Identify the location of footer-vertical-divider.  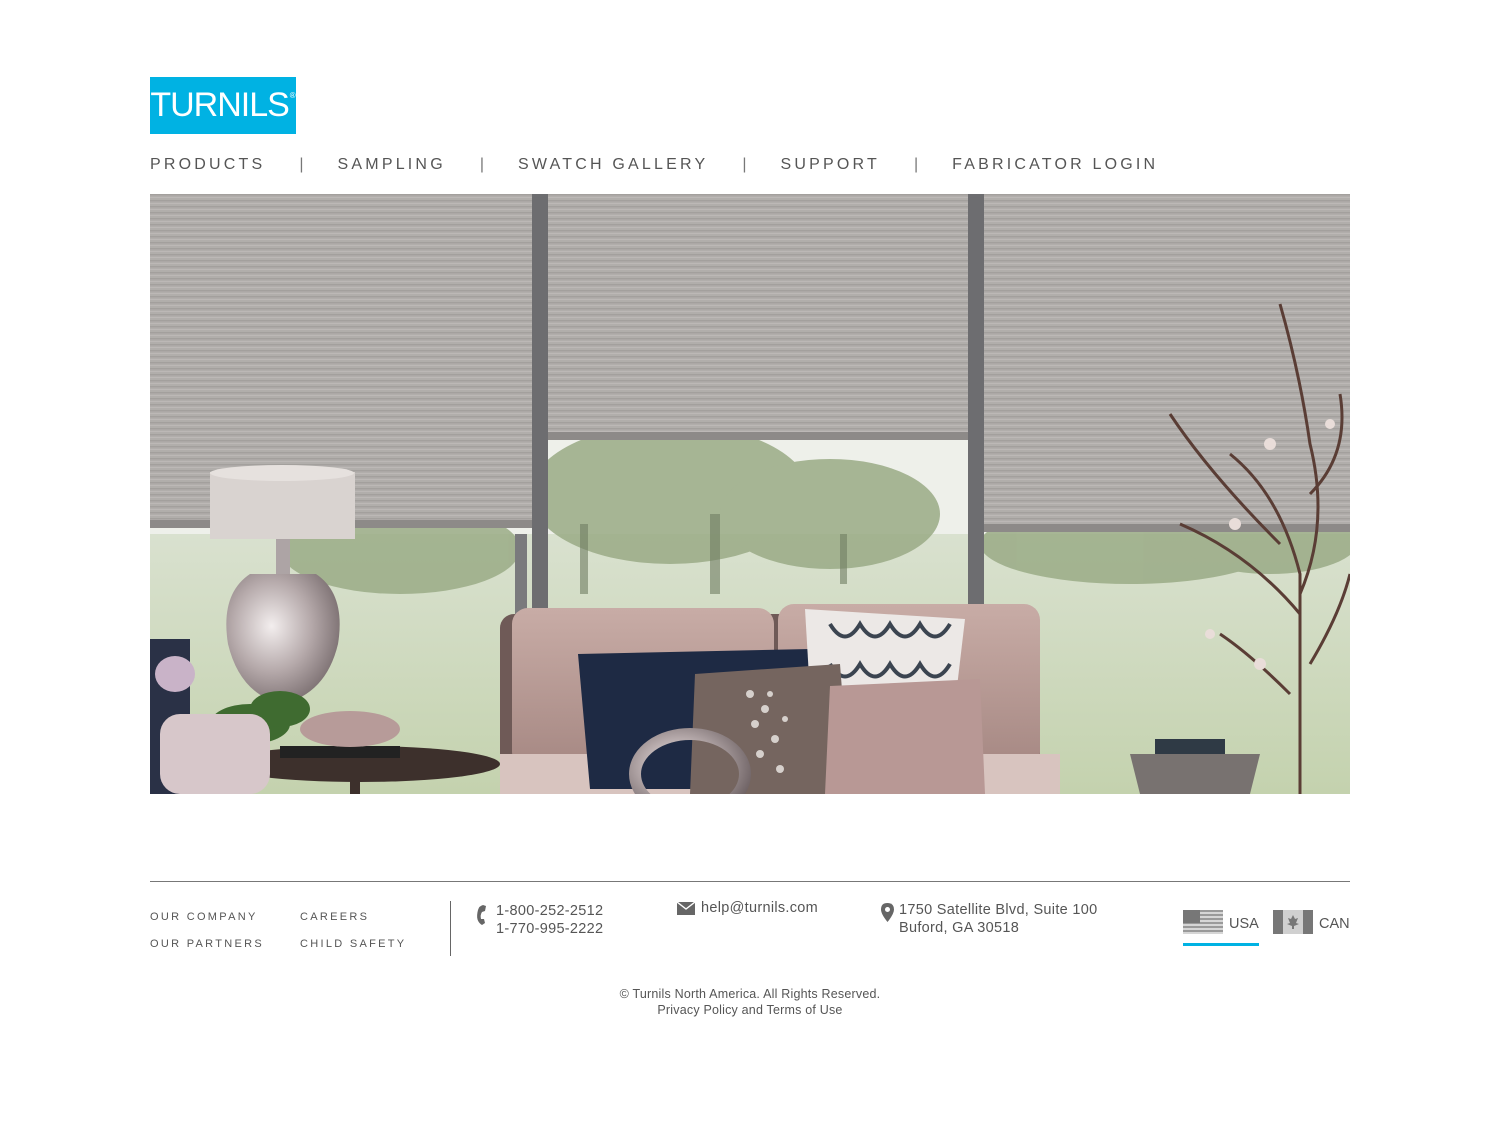
(450, 928).